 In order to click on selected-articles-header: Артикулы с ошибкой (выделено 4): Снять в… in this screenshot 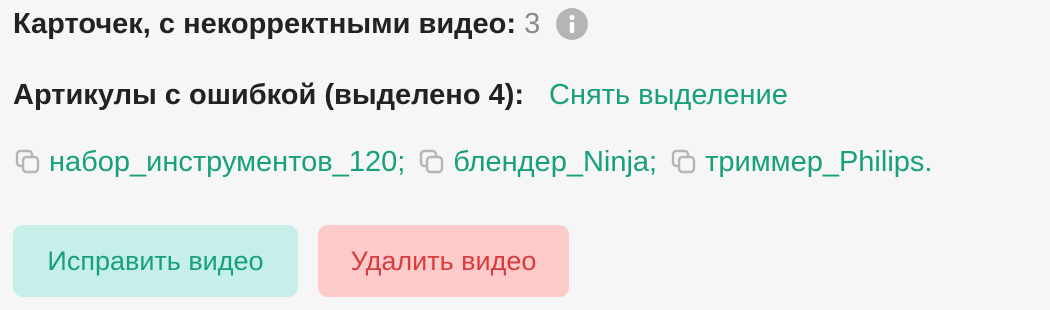, I will do `click(400, 95)`.